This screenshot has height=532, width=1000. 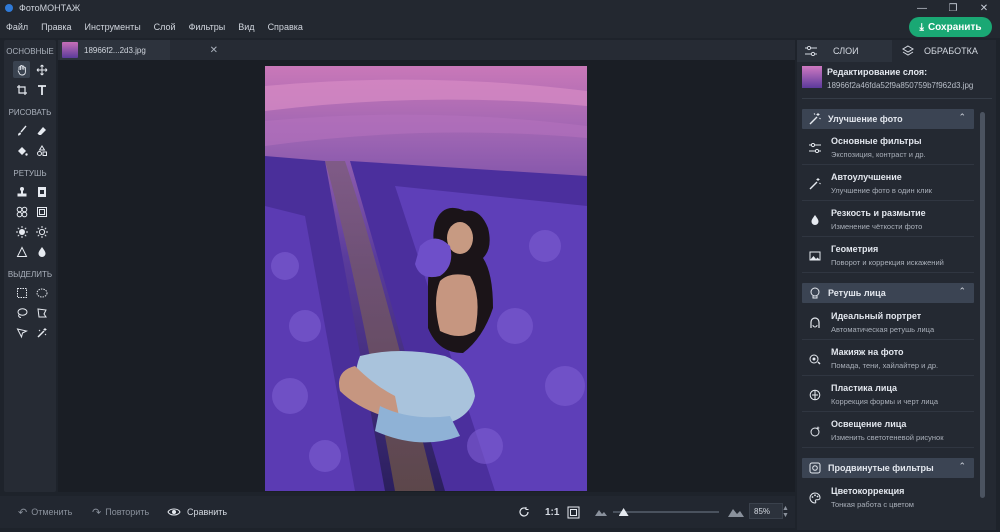 What do you see at coordinates (21, 211) in the screenshot?
I see `healing-tool-icon` at bounding box center [21, 211].